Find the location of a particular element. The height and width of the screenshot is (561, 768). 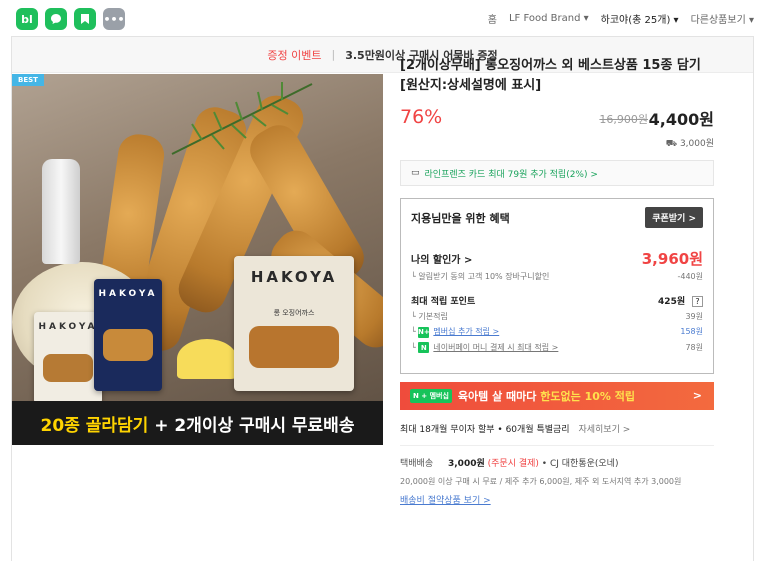

price-row: 76% 16,900원 4,400원 is located at coordinates (557, 121).